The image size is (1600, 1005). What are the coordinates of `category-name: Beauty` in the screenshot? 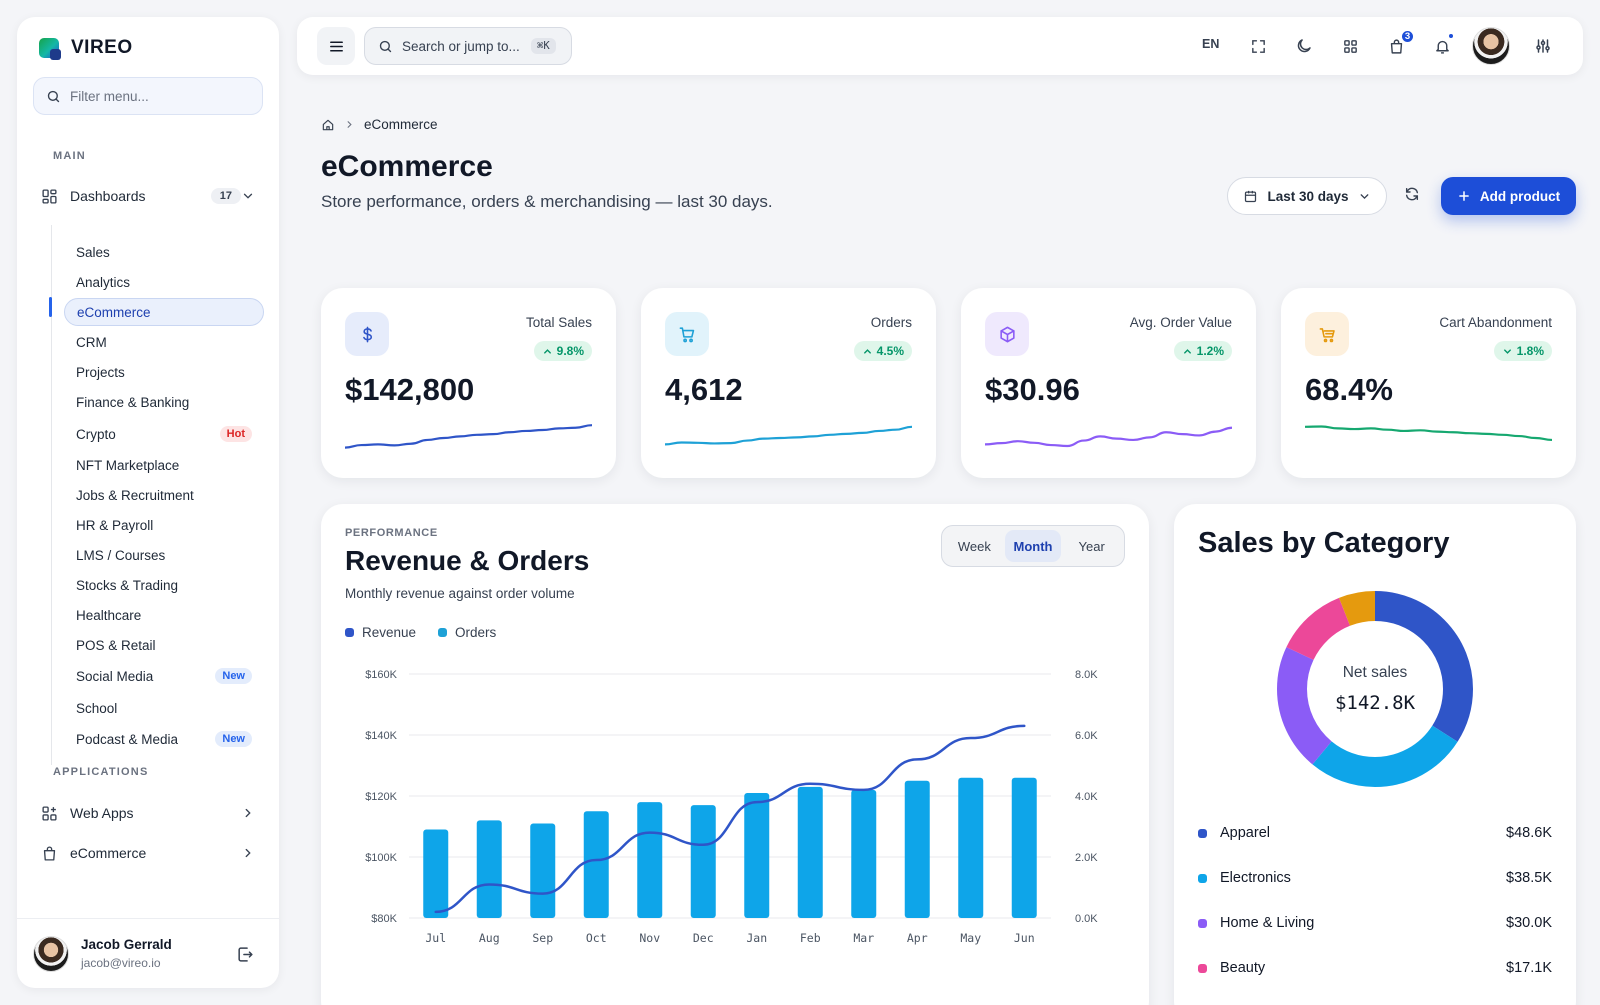 It's located at (1243, 968).